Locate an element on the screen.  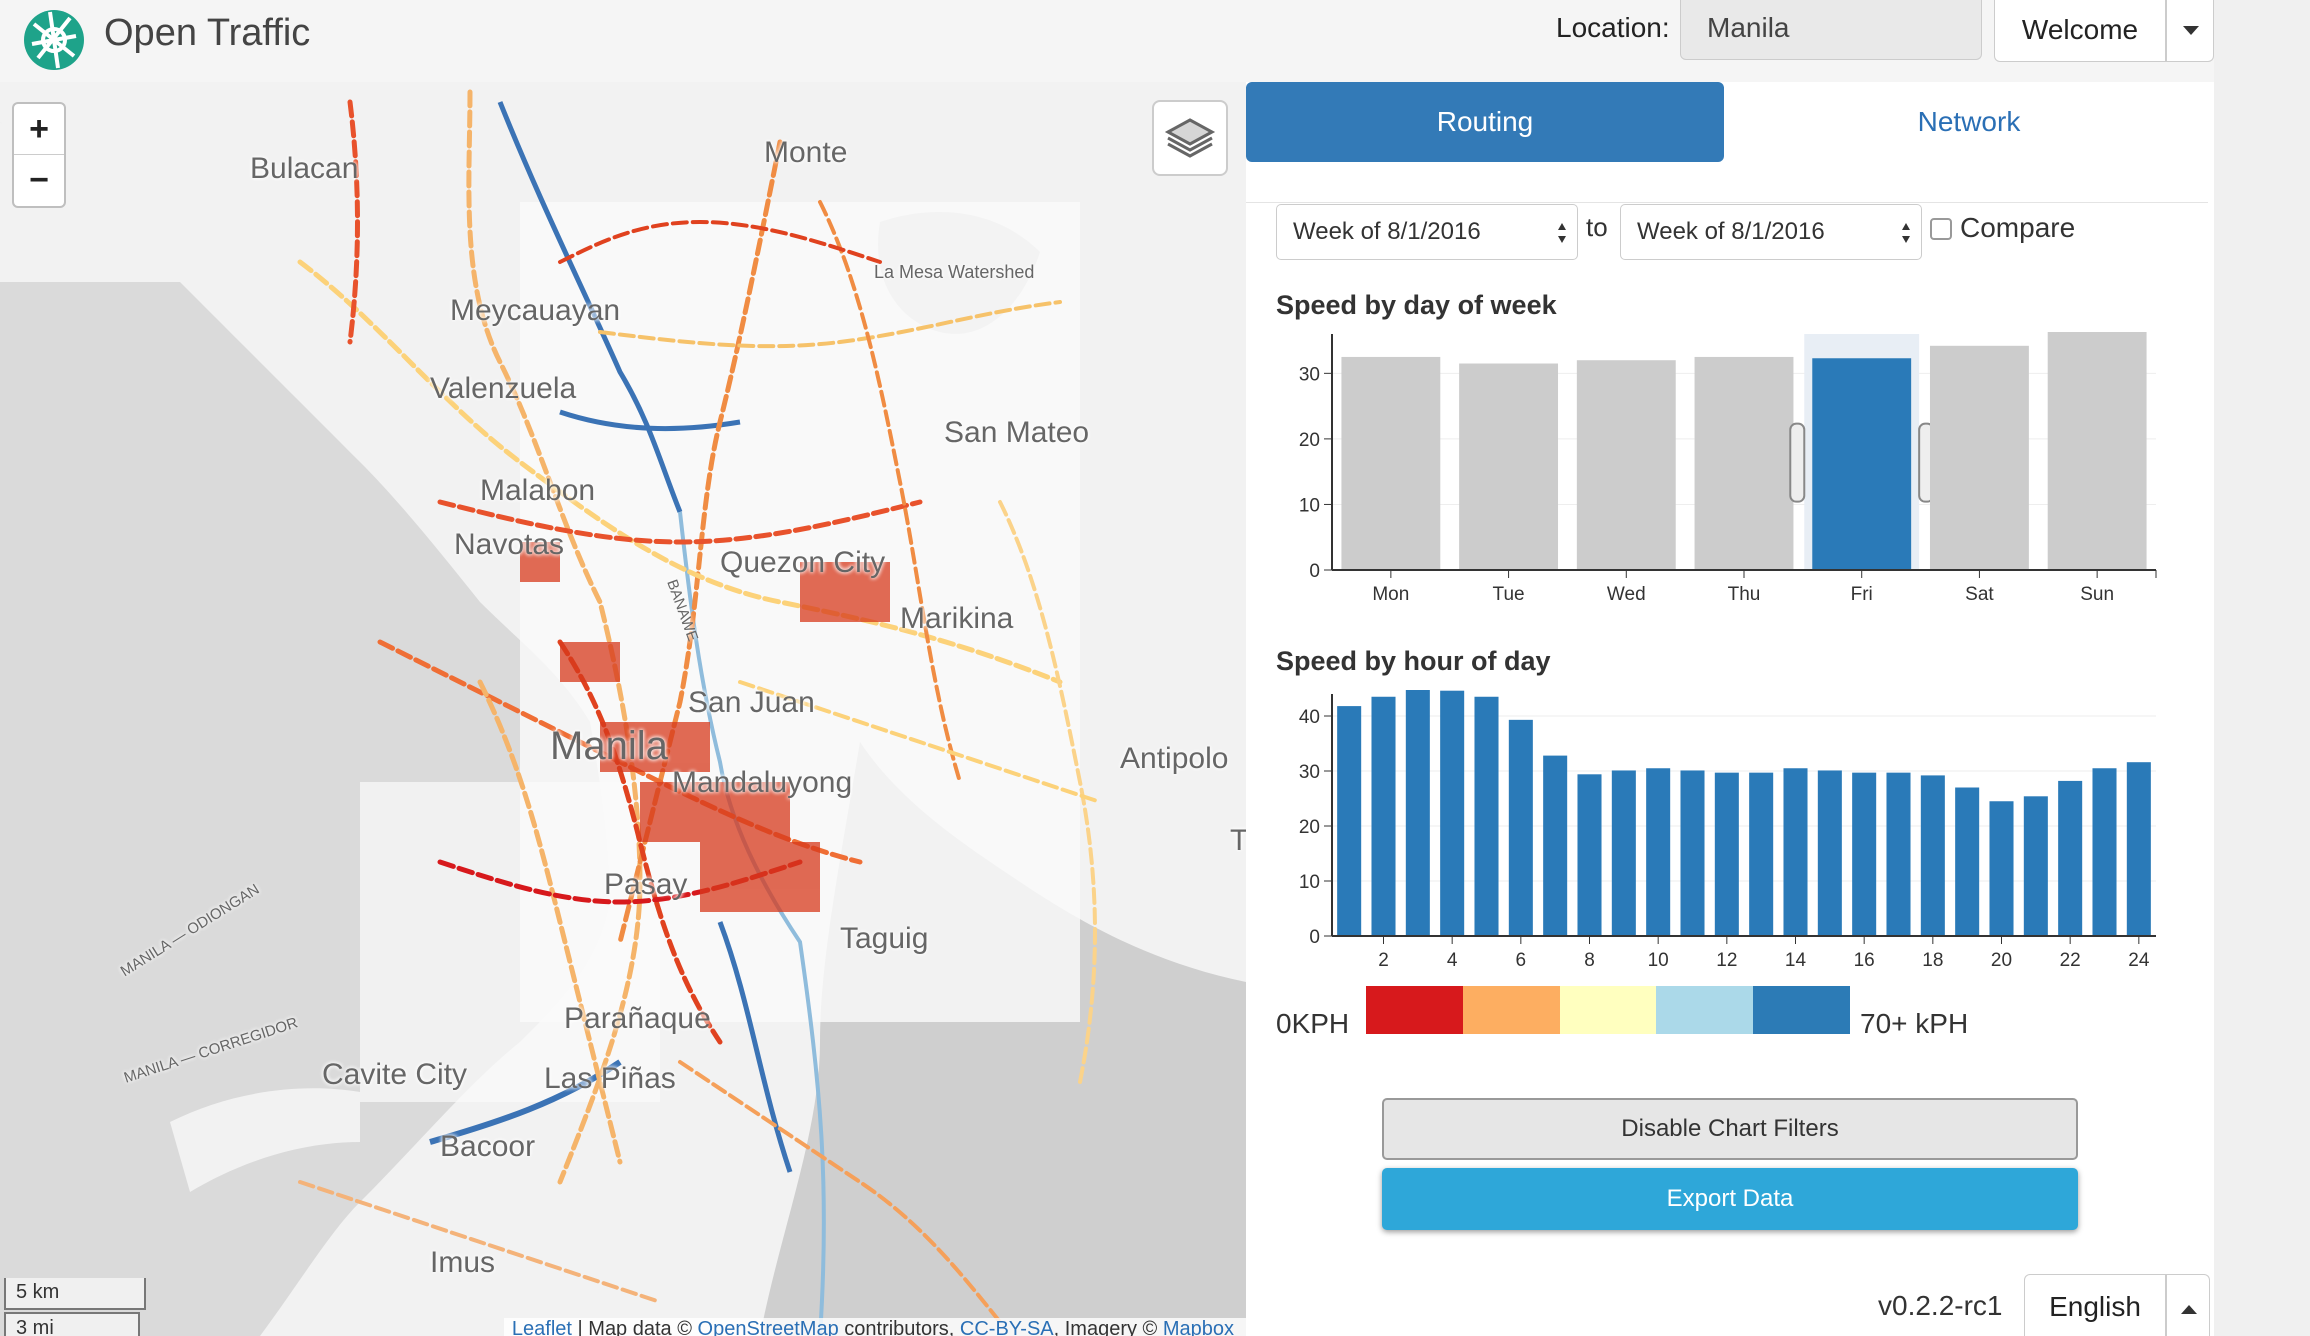
speed-by-hour-chart: 0102030402 4 6 8 10 12 14 16 18 20 22 24 is located at coordinates (1726, 834).